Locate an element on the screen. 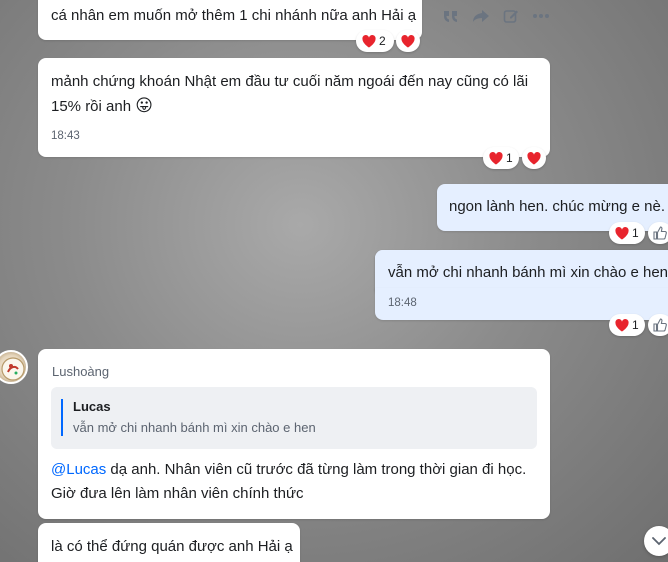 The height and width of the screenshot is (562, 668). avatar-image is located at coordinates (13, 369).